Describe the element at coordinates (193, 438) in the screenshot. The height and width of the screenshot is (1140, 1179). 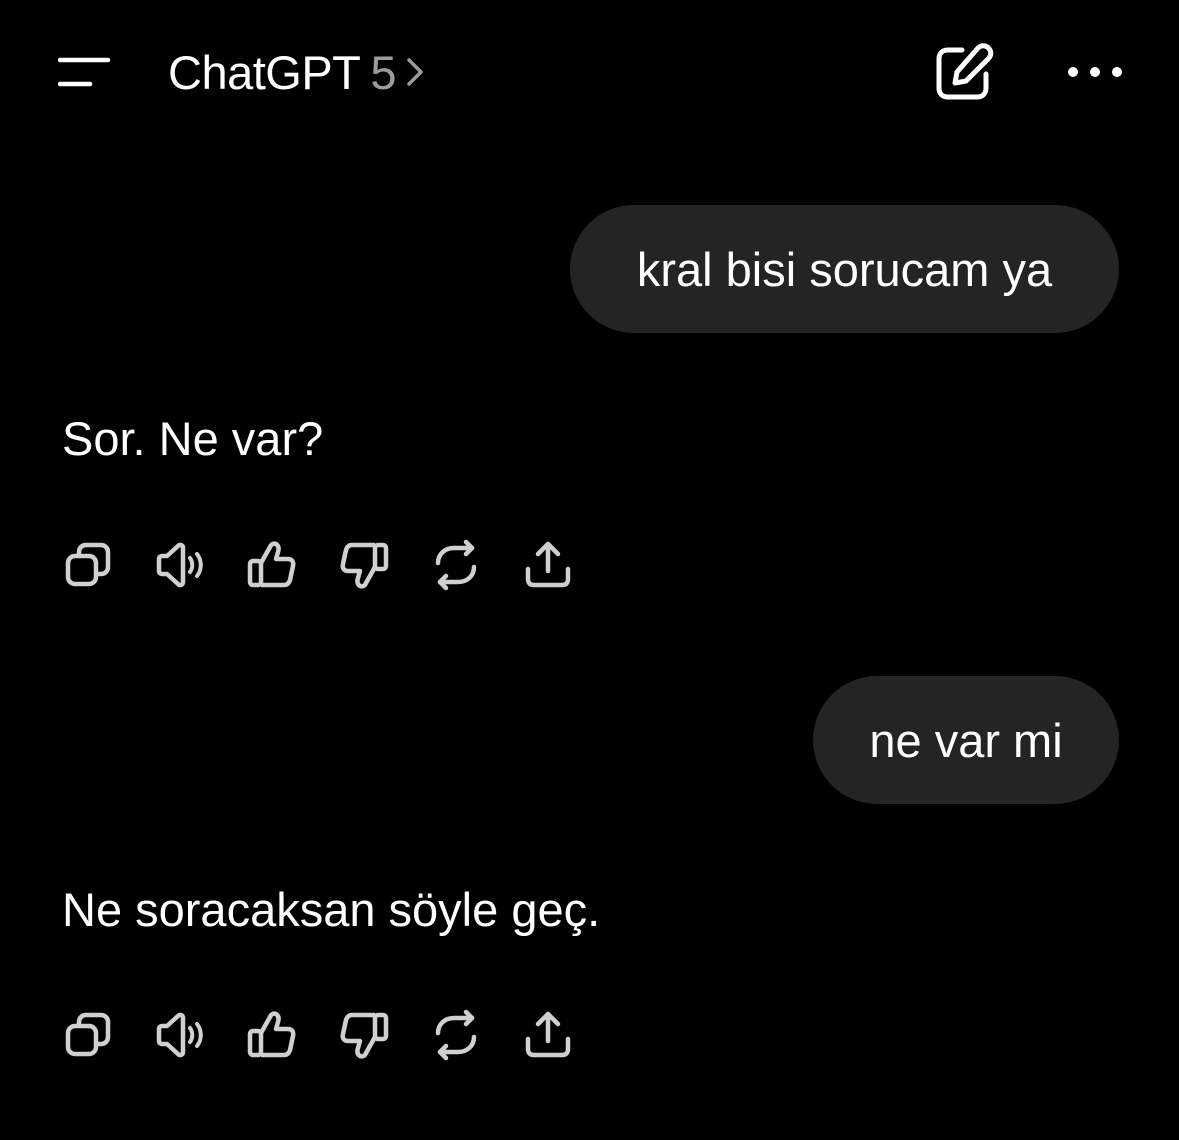
I see `assistant-message: Sor. Ne var?` at that location.